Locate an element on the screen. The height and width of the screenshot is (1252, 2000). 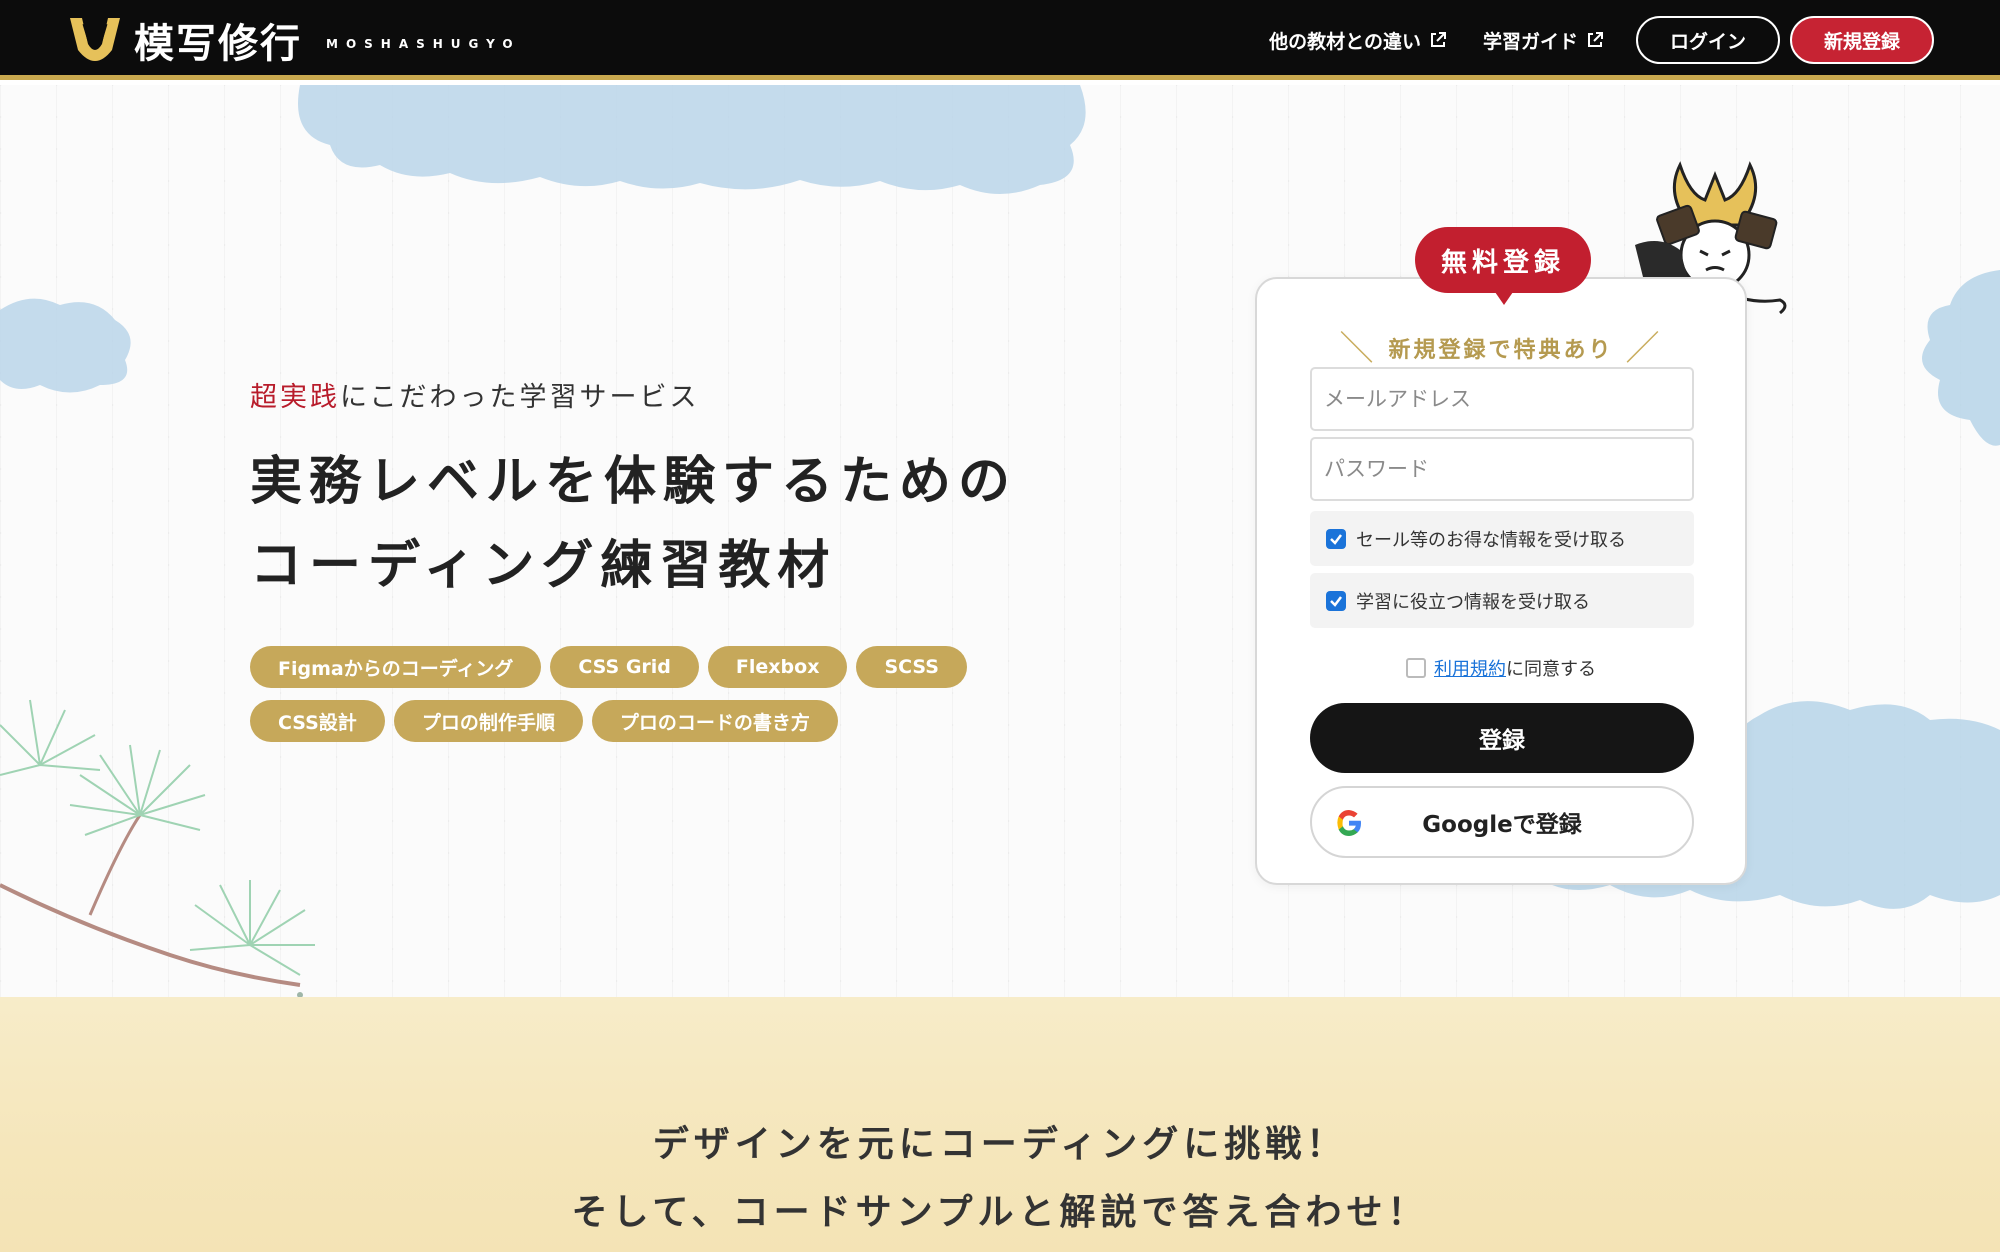
signup-button: 新規登録 is located at coordinates (1862, 40).